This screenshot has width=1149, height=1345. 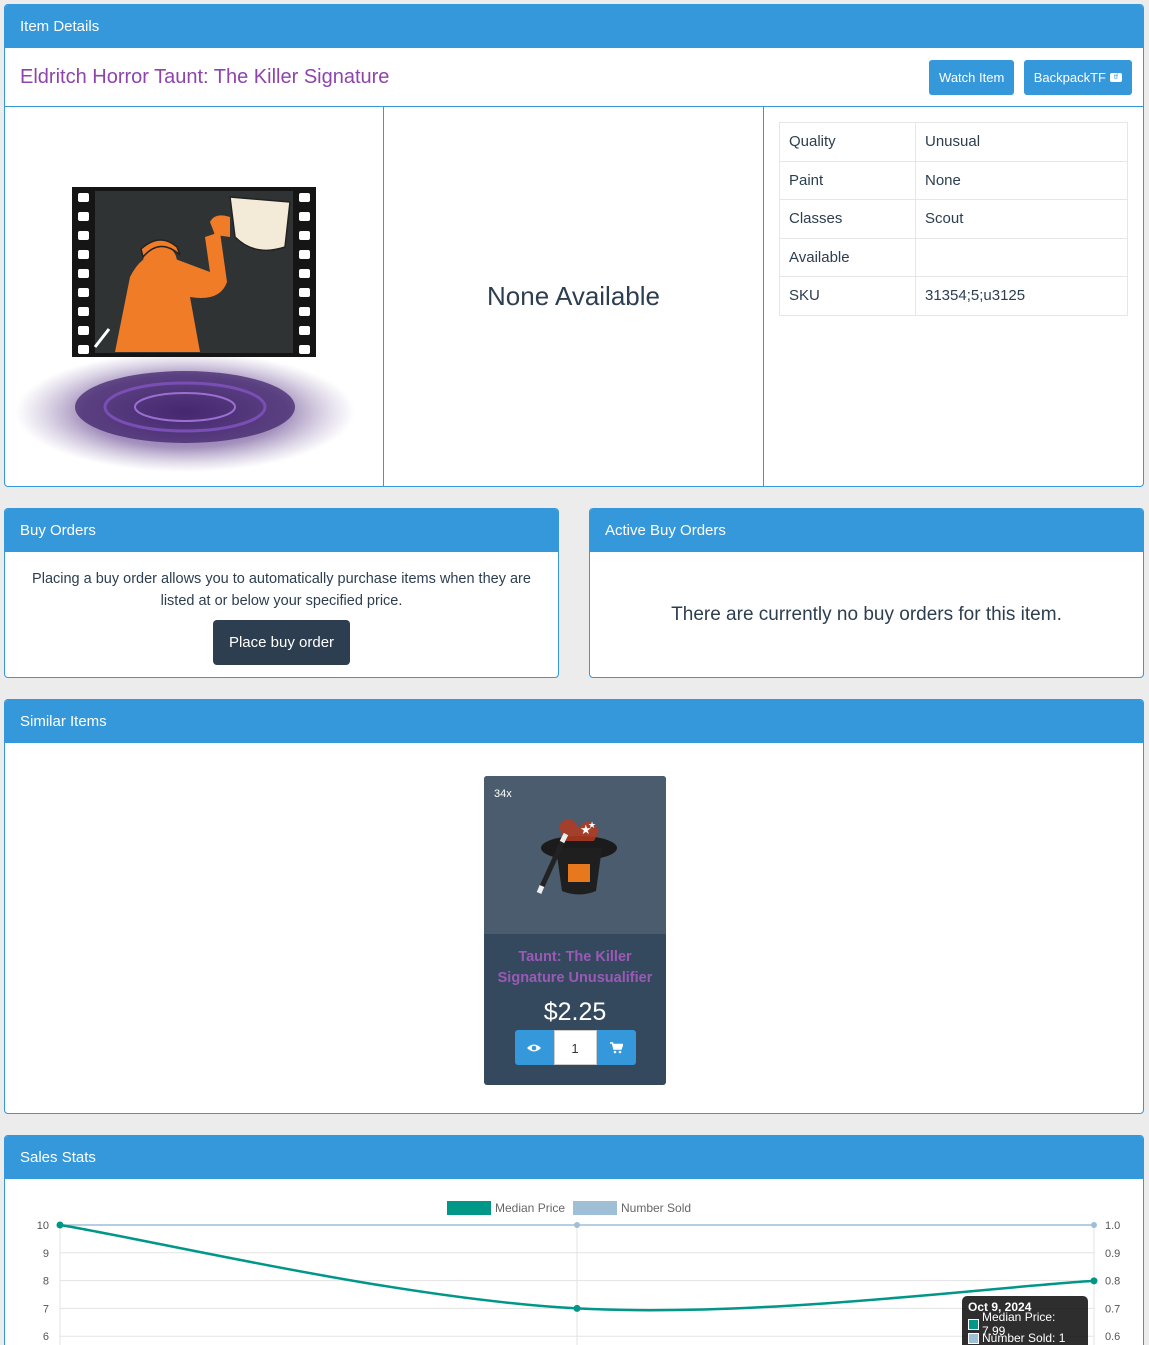 I want to click on y-tick-label: 10, so click(x=43, y=1226).